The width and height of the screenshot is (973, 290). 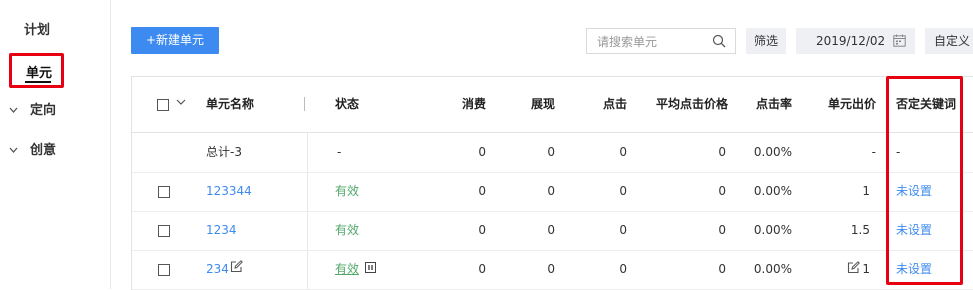 I want to click on unit-name-link: 123344, so click(x=229, y=191).